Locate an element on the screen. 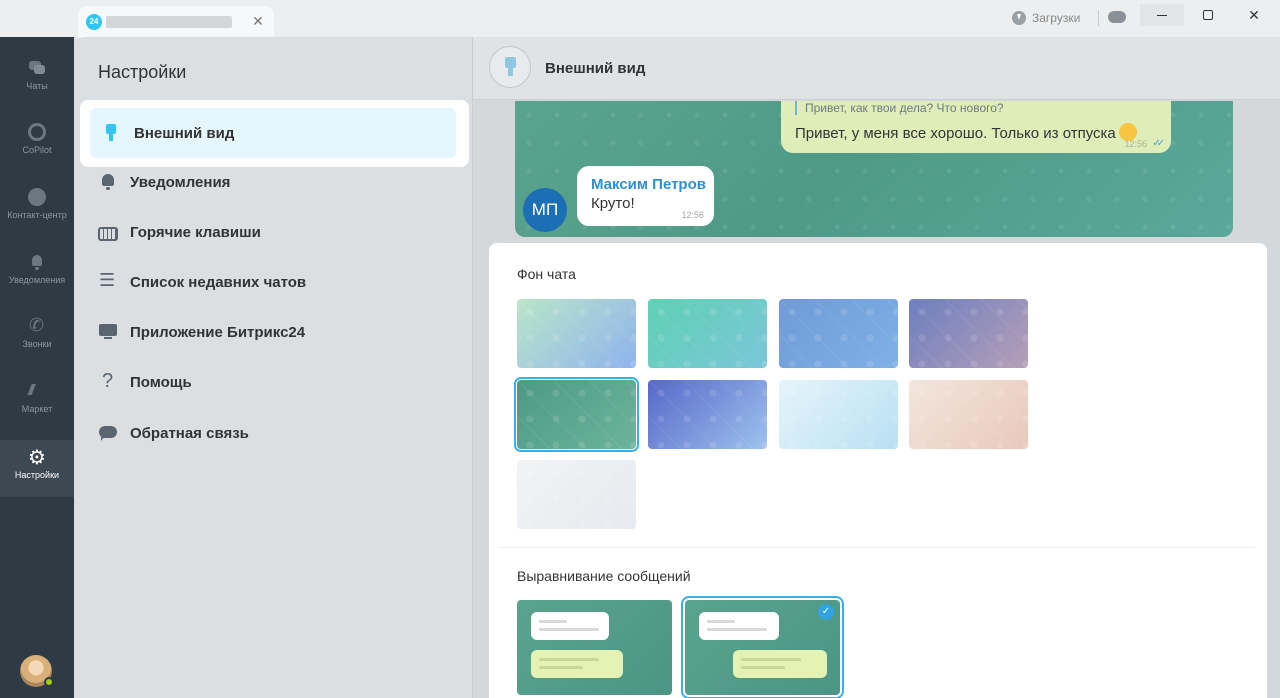 The image size is (1280, 698). downloads-label: Загрузки is located at coordinates (1056, 18).